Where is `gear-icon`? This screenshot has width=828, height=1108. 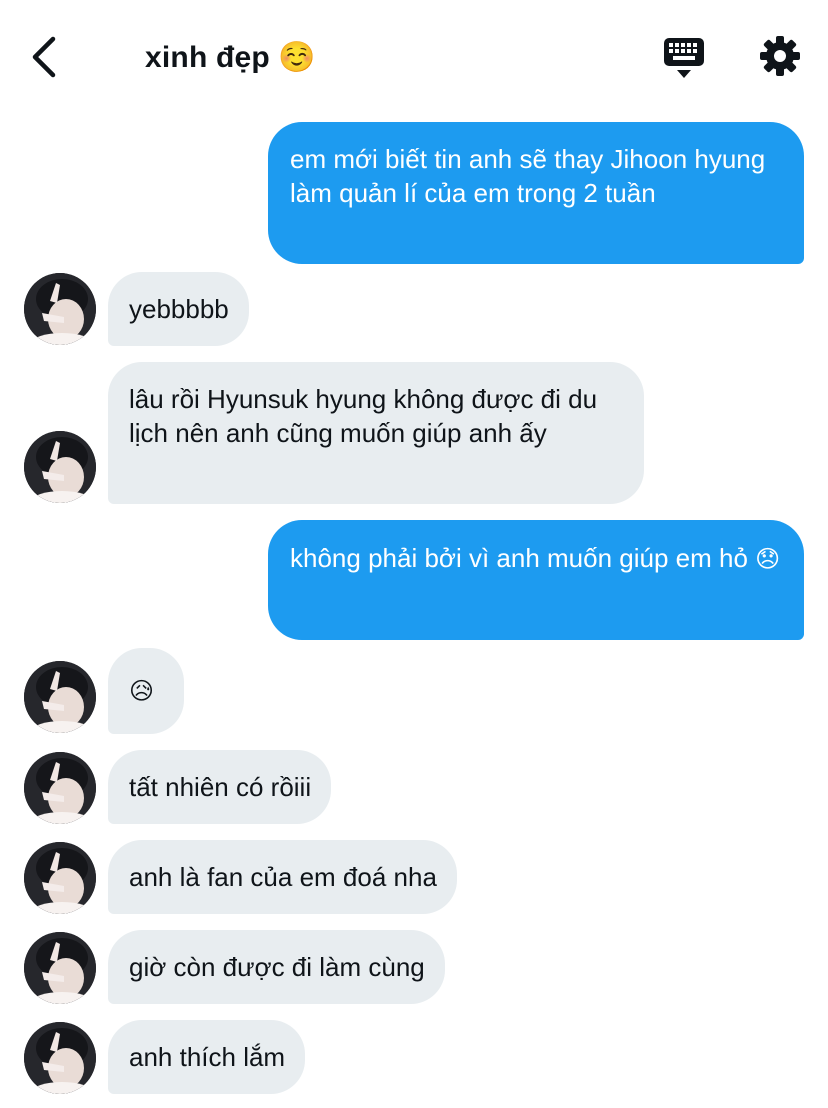 gear-icon is located at coordinates (780, 56).